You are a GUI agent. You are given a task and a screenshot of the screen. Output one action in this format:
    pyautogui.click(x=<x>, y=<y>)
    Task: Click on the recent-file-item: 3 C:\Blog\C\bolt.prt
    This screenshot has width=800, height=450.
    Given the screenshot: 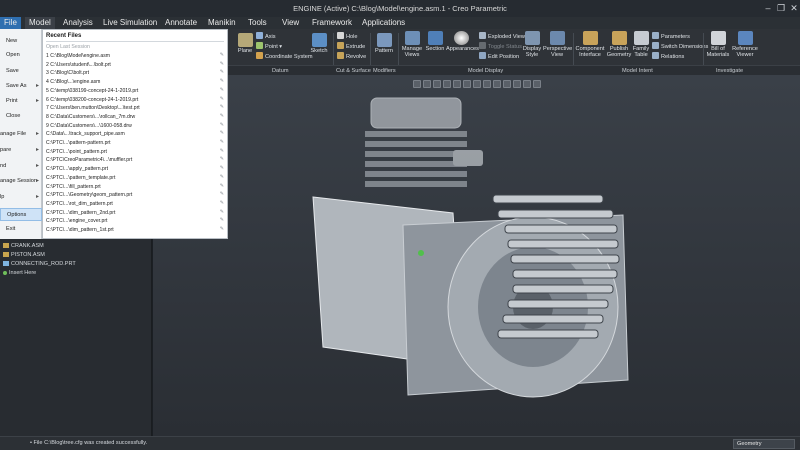 What is the action you would take?
    pyautogui.click(x=135, y=73)
    